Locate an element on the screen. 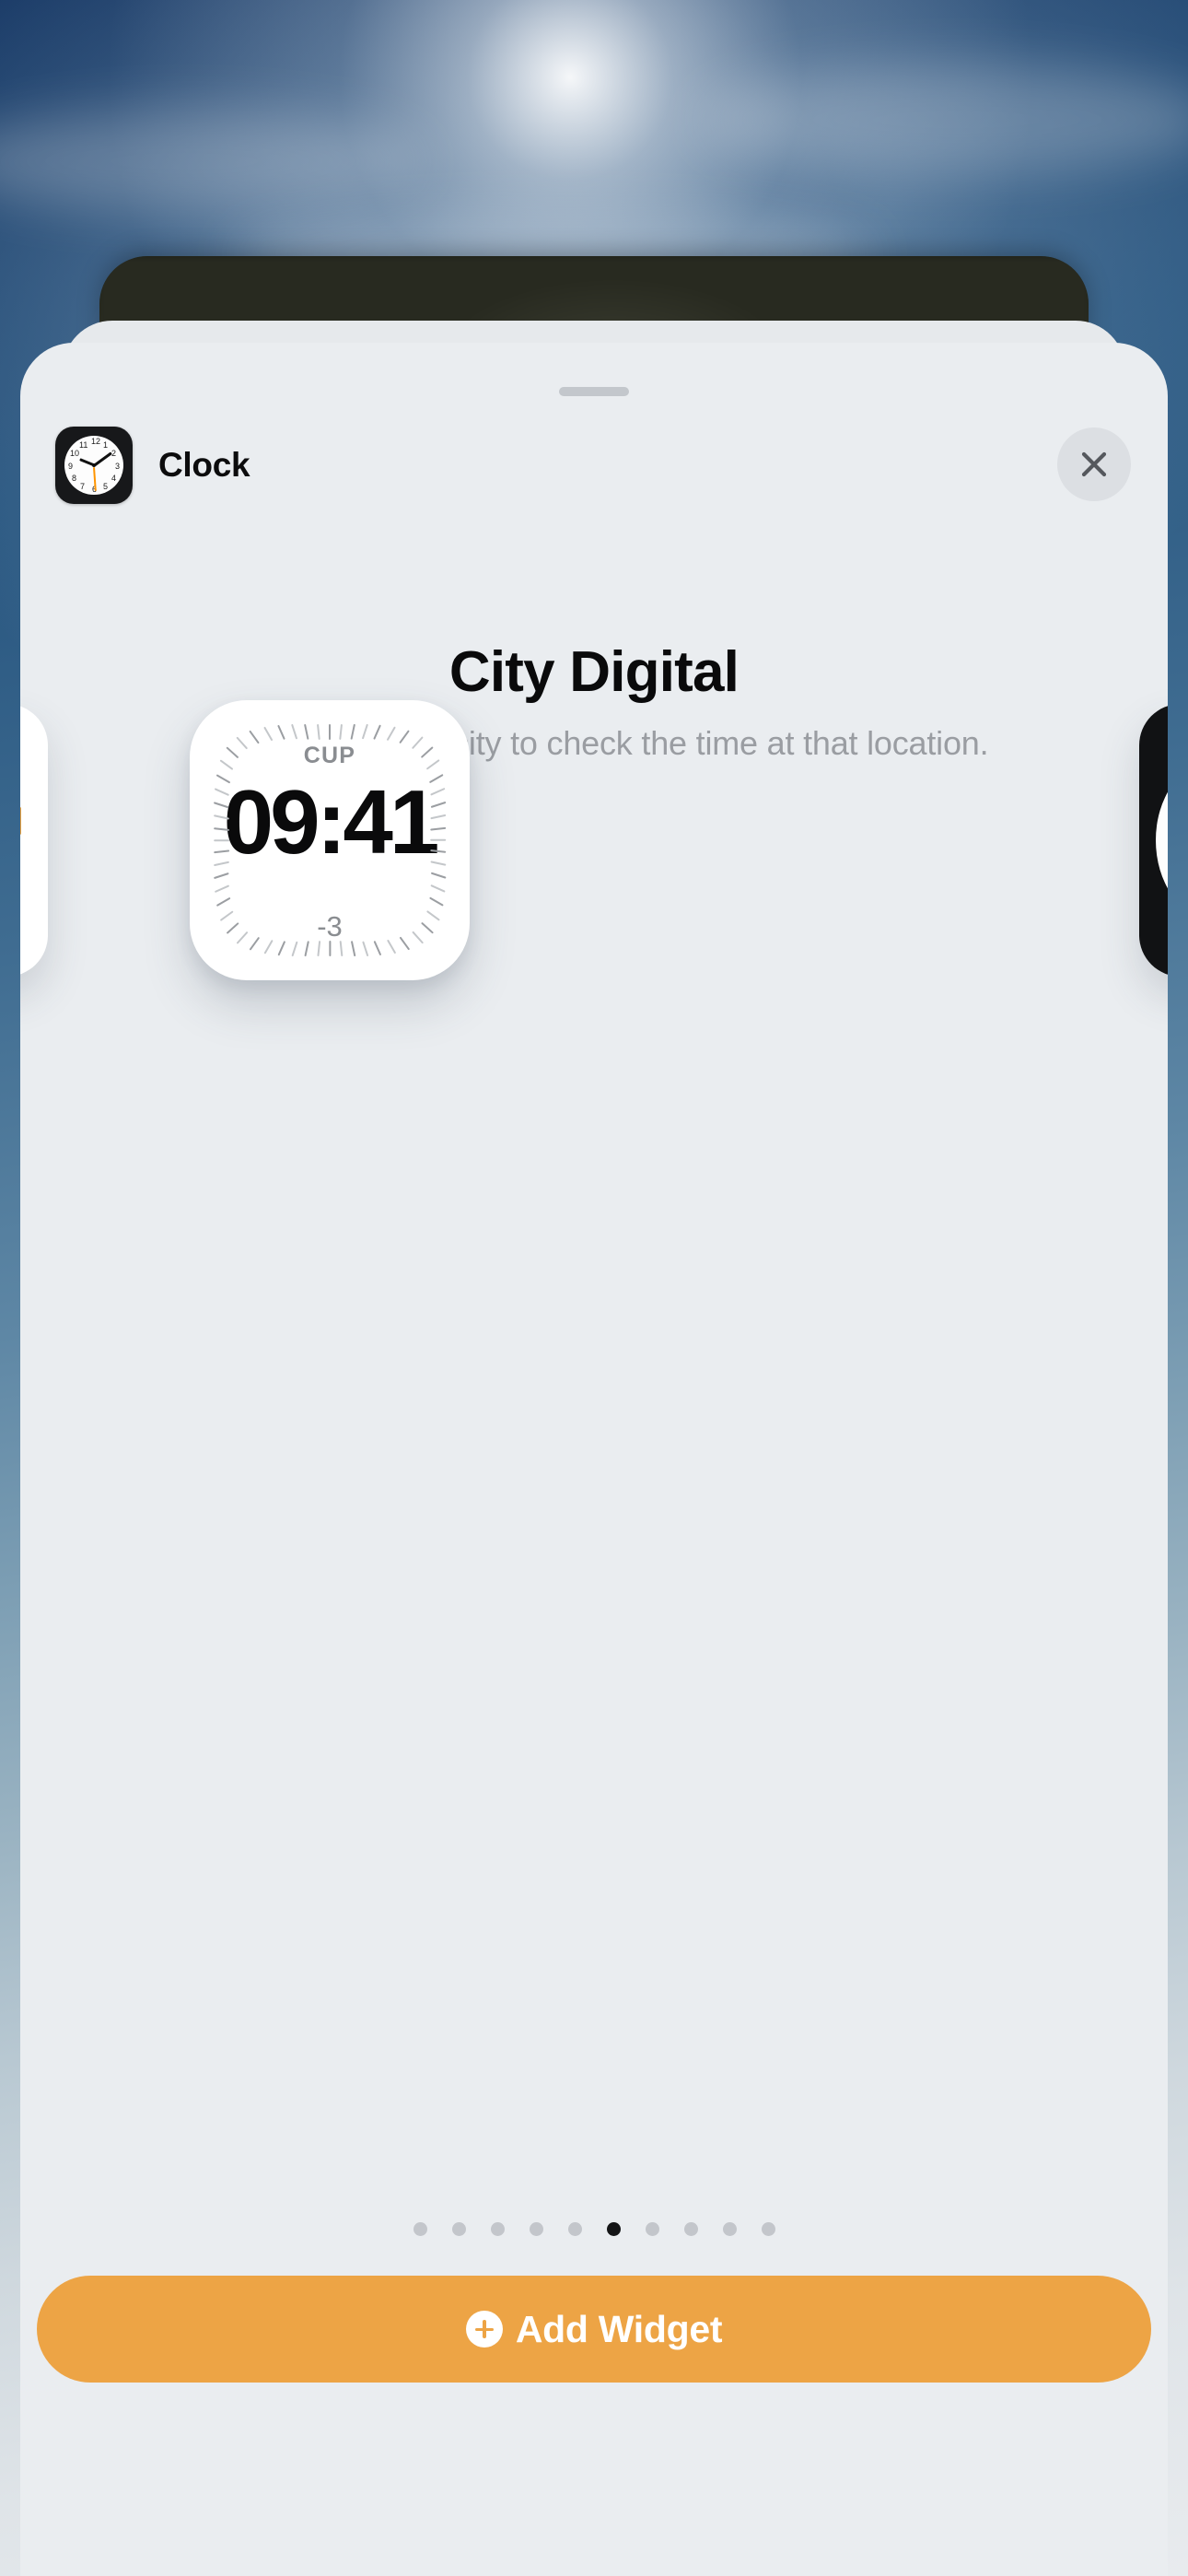 Image resolution: width=1188 pixels, height=2576 pixels. clock-face: 12 1 2 3 4 5 6 7 8 9 10 11 is located at coordinates (93, 465).